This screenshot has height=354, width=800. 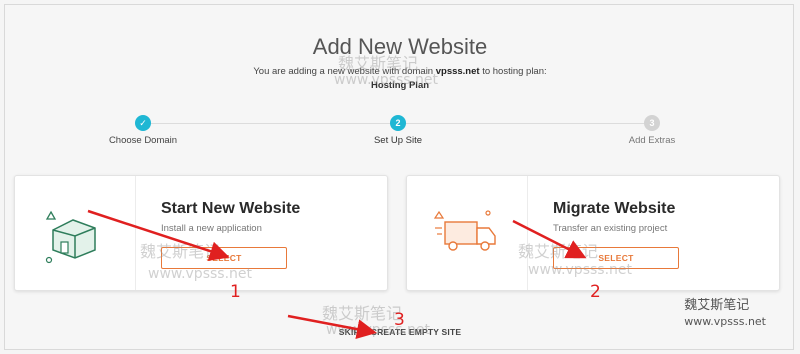 What do you see at coordinates (725, 321) in the screenshot?
I see `corner-watermark-url: www.vpsss.net` at bounding box center [725, 321].